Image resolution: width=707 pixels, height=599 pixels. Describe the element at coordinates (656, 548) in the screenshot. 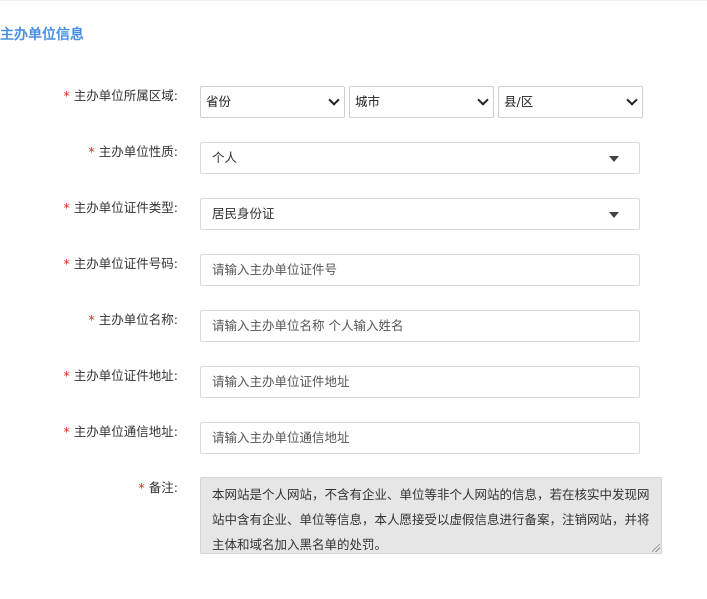

I see `resize-handle-icon` at that location.